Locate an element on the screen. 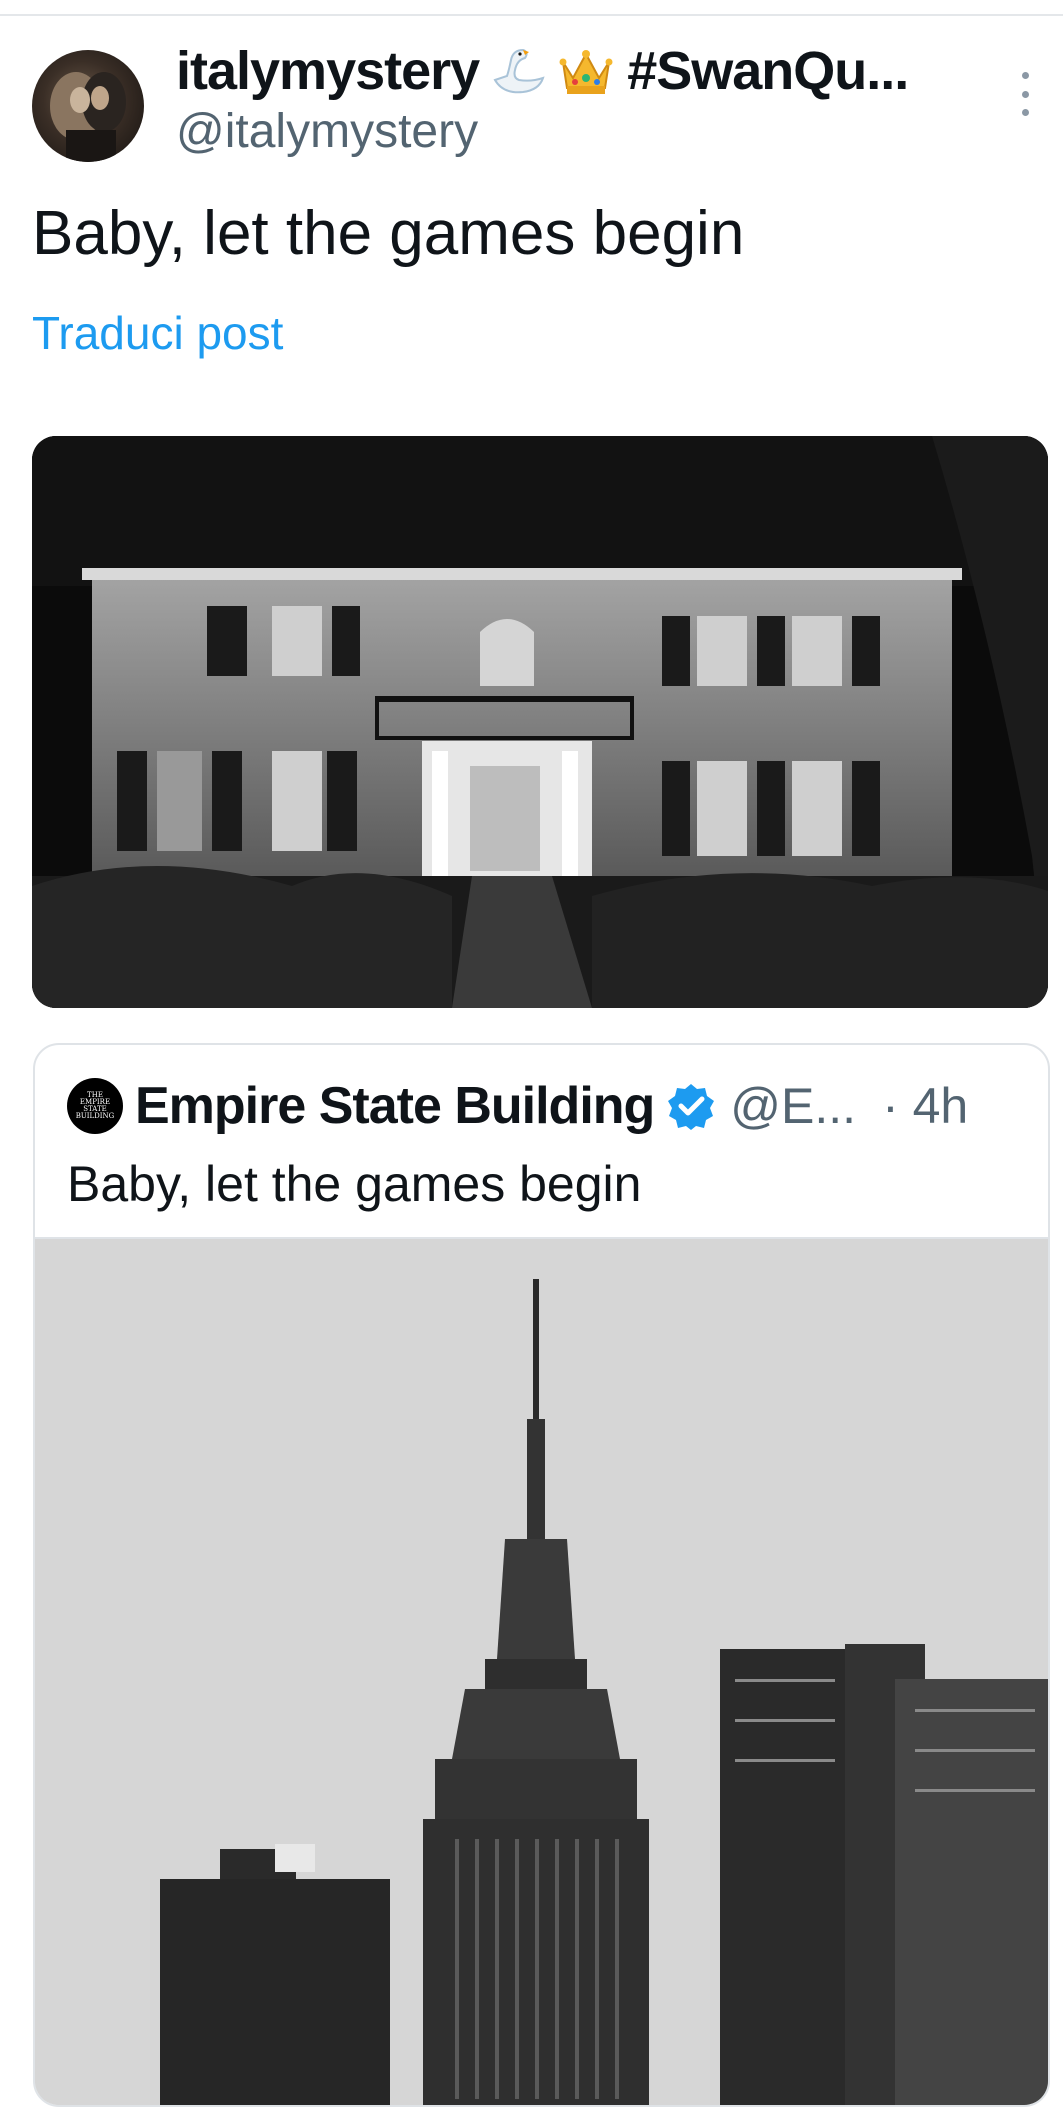  quoted-post-text: Baby, let the games begin is located at coordinates (354, 1184).